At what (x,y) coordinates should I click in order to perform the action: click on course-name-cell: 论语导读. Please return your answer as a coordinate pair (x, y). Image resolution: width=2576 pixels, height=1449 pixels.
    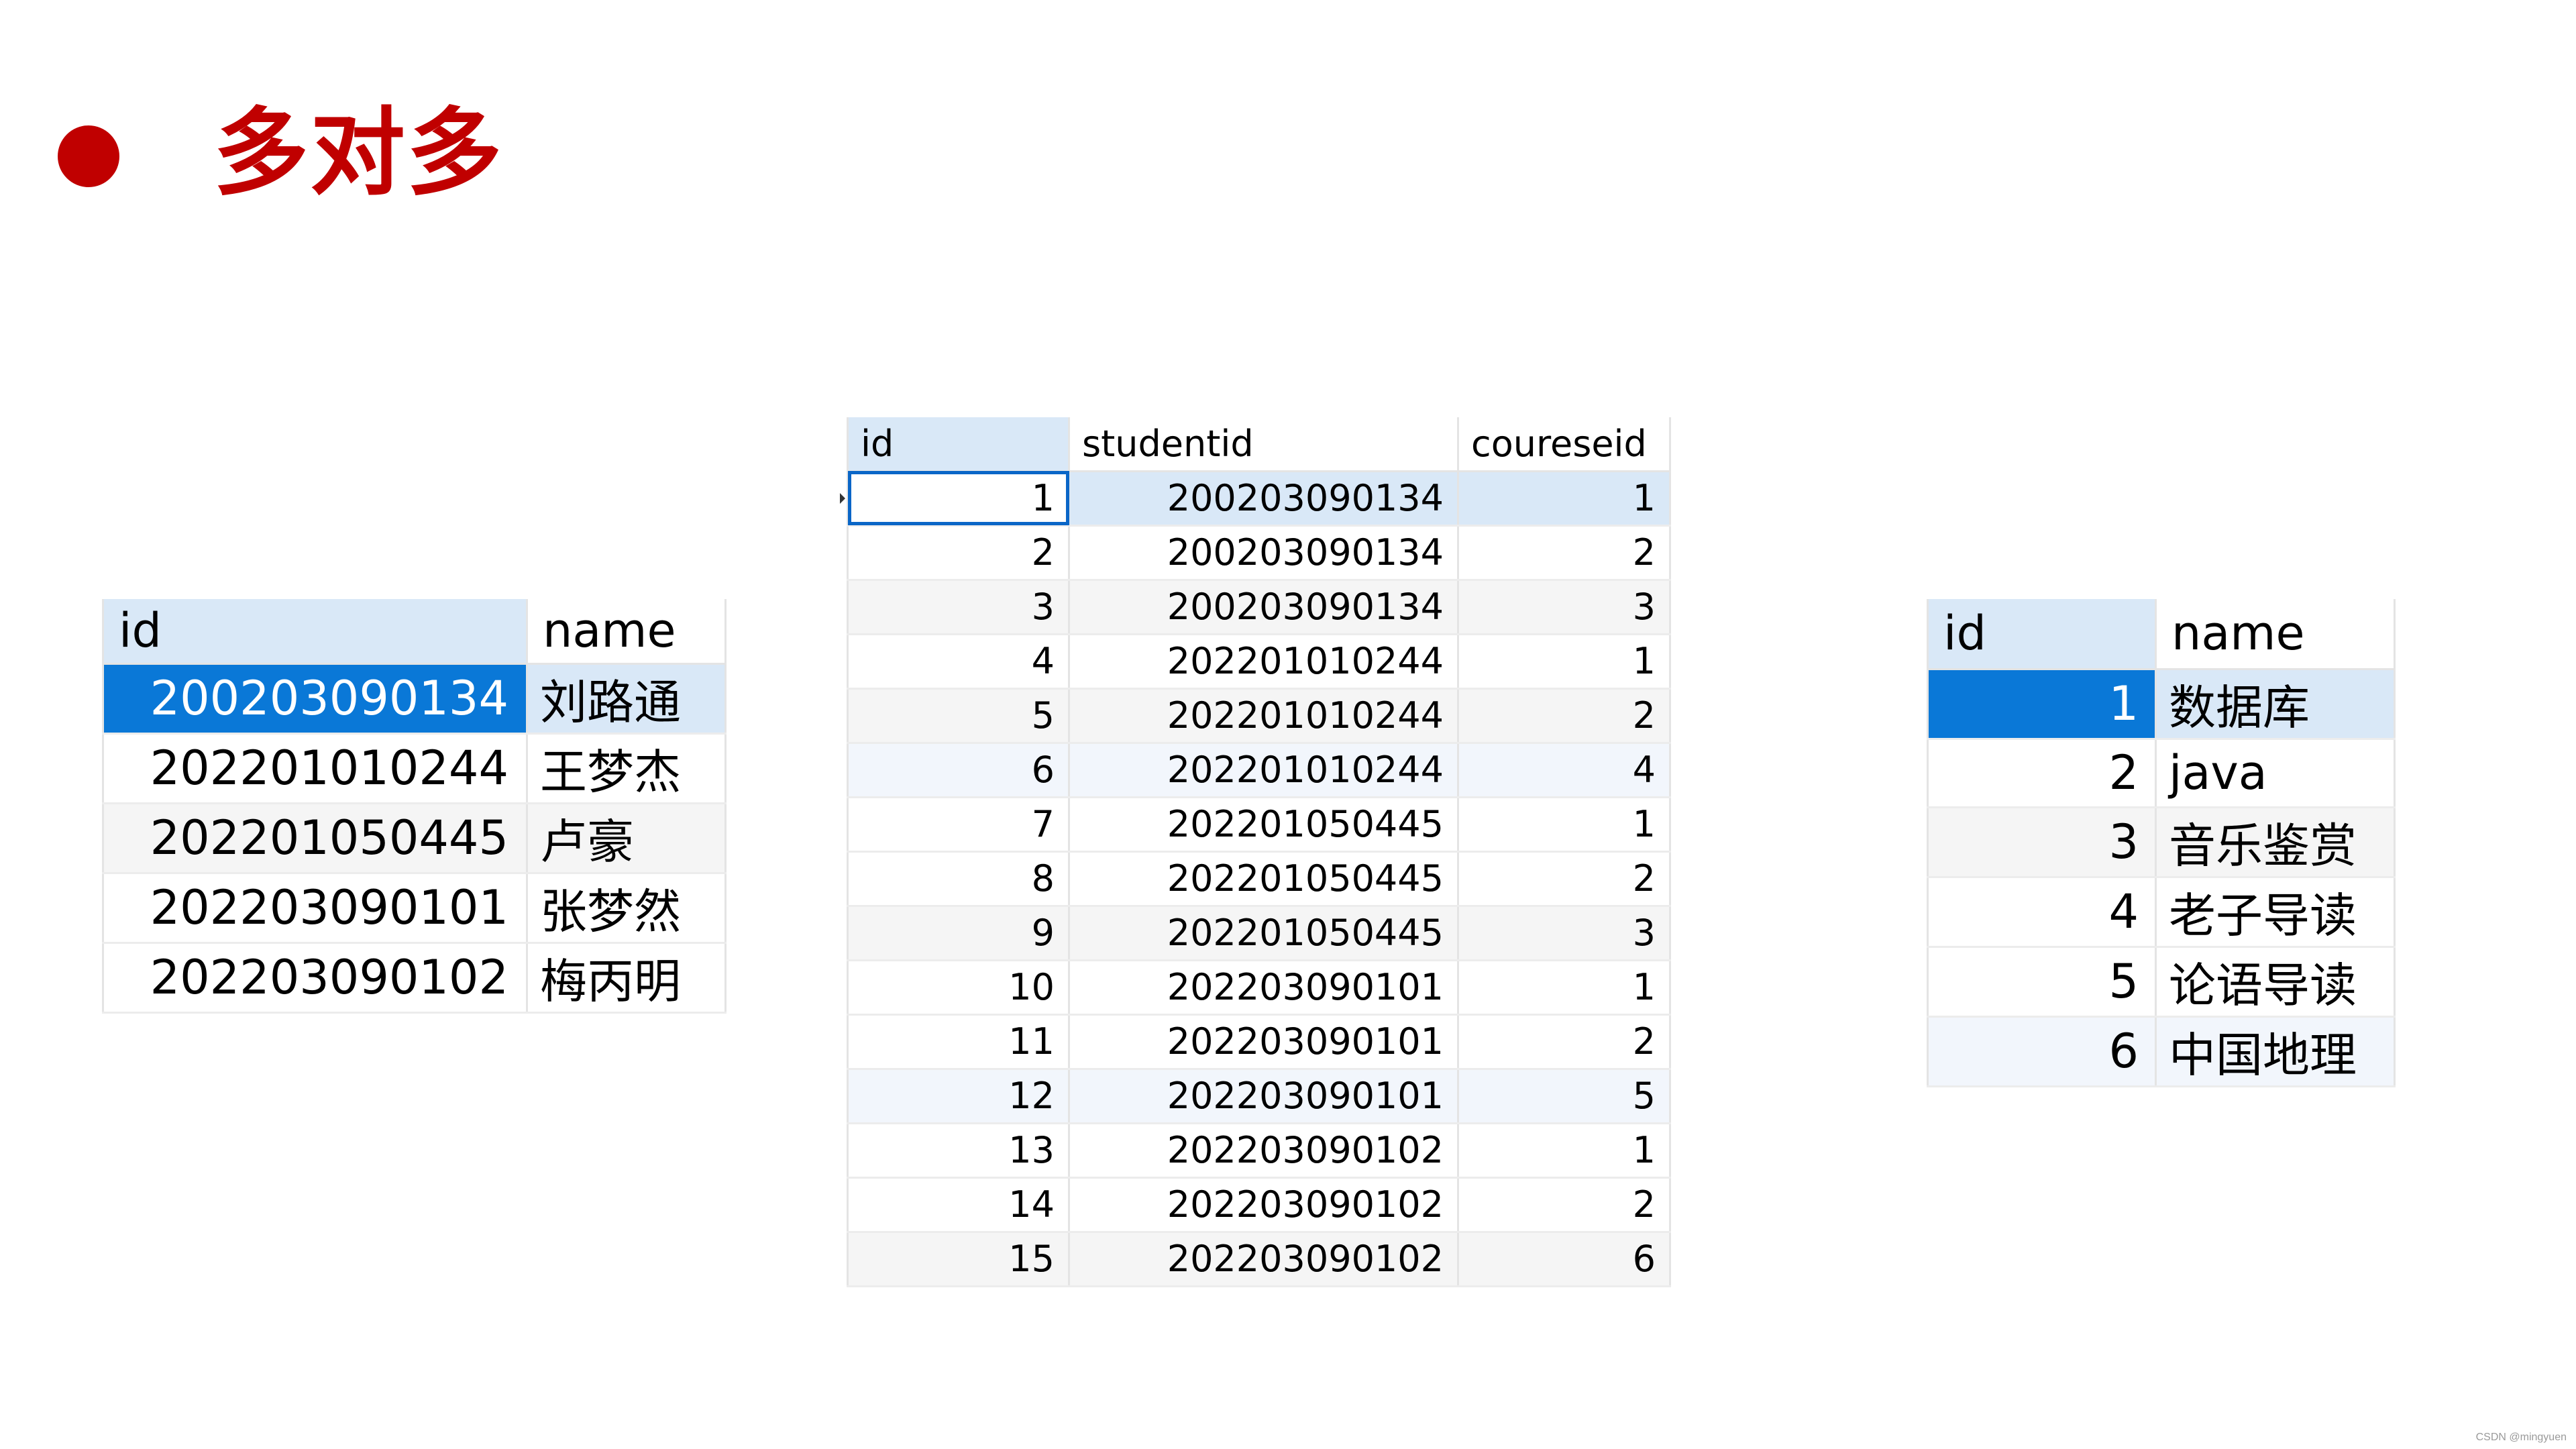
    Looking at the image, I should click on (2275, 982).